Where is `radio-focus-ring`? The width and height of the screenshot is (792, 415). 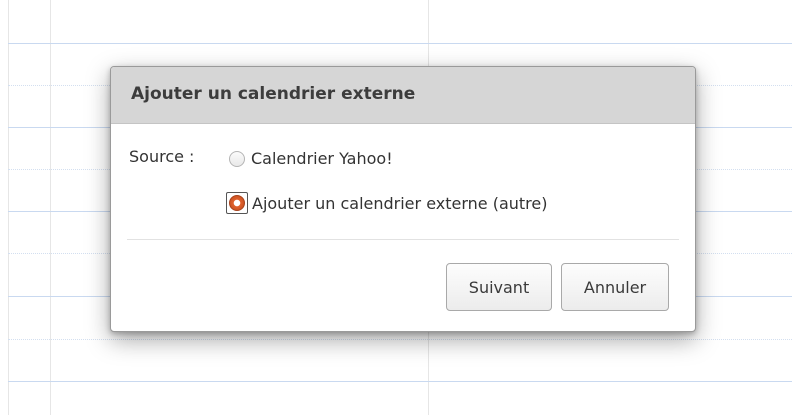 radio-focus-ring is located at coordinates (237, 203).